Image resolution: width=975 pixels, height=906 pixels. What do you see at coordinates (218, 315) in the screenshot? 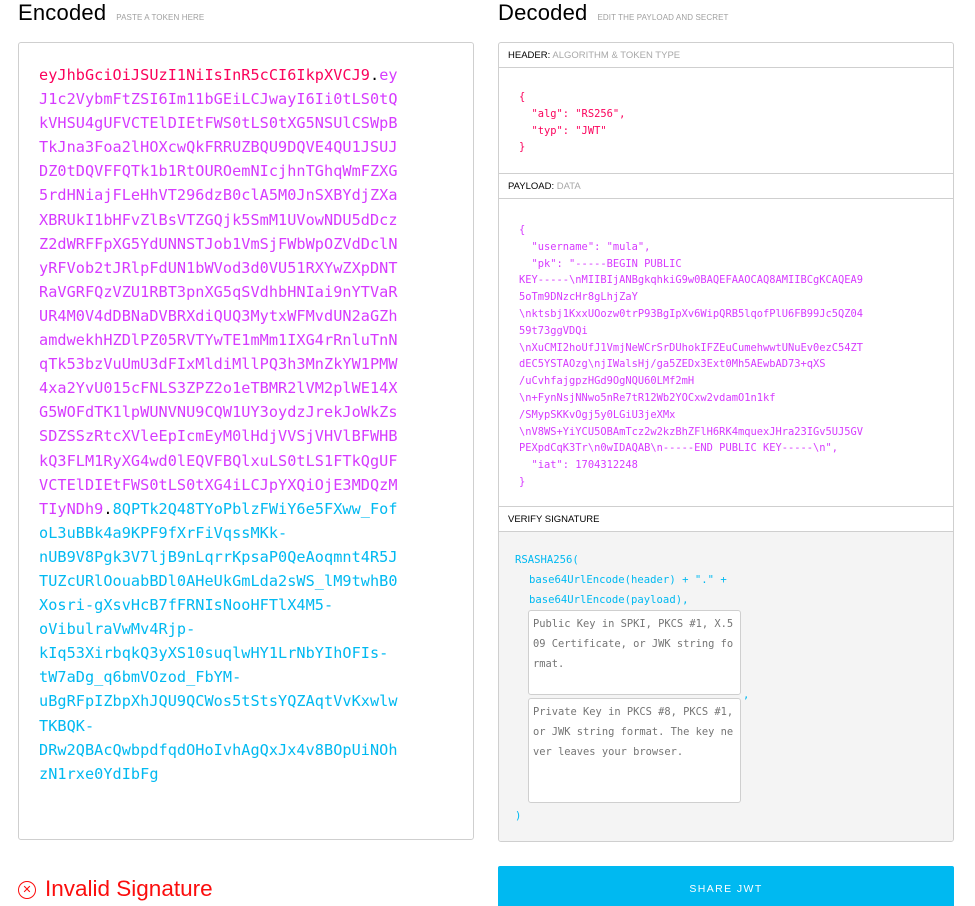
I see `token-payload-segment: UR4M0V4dDBNaDVBRXdiQUQ3MytxWFMvdUN2aGZh` at bounding box center [218, 315].